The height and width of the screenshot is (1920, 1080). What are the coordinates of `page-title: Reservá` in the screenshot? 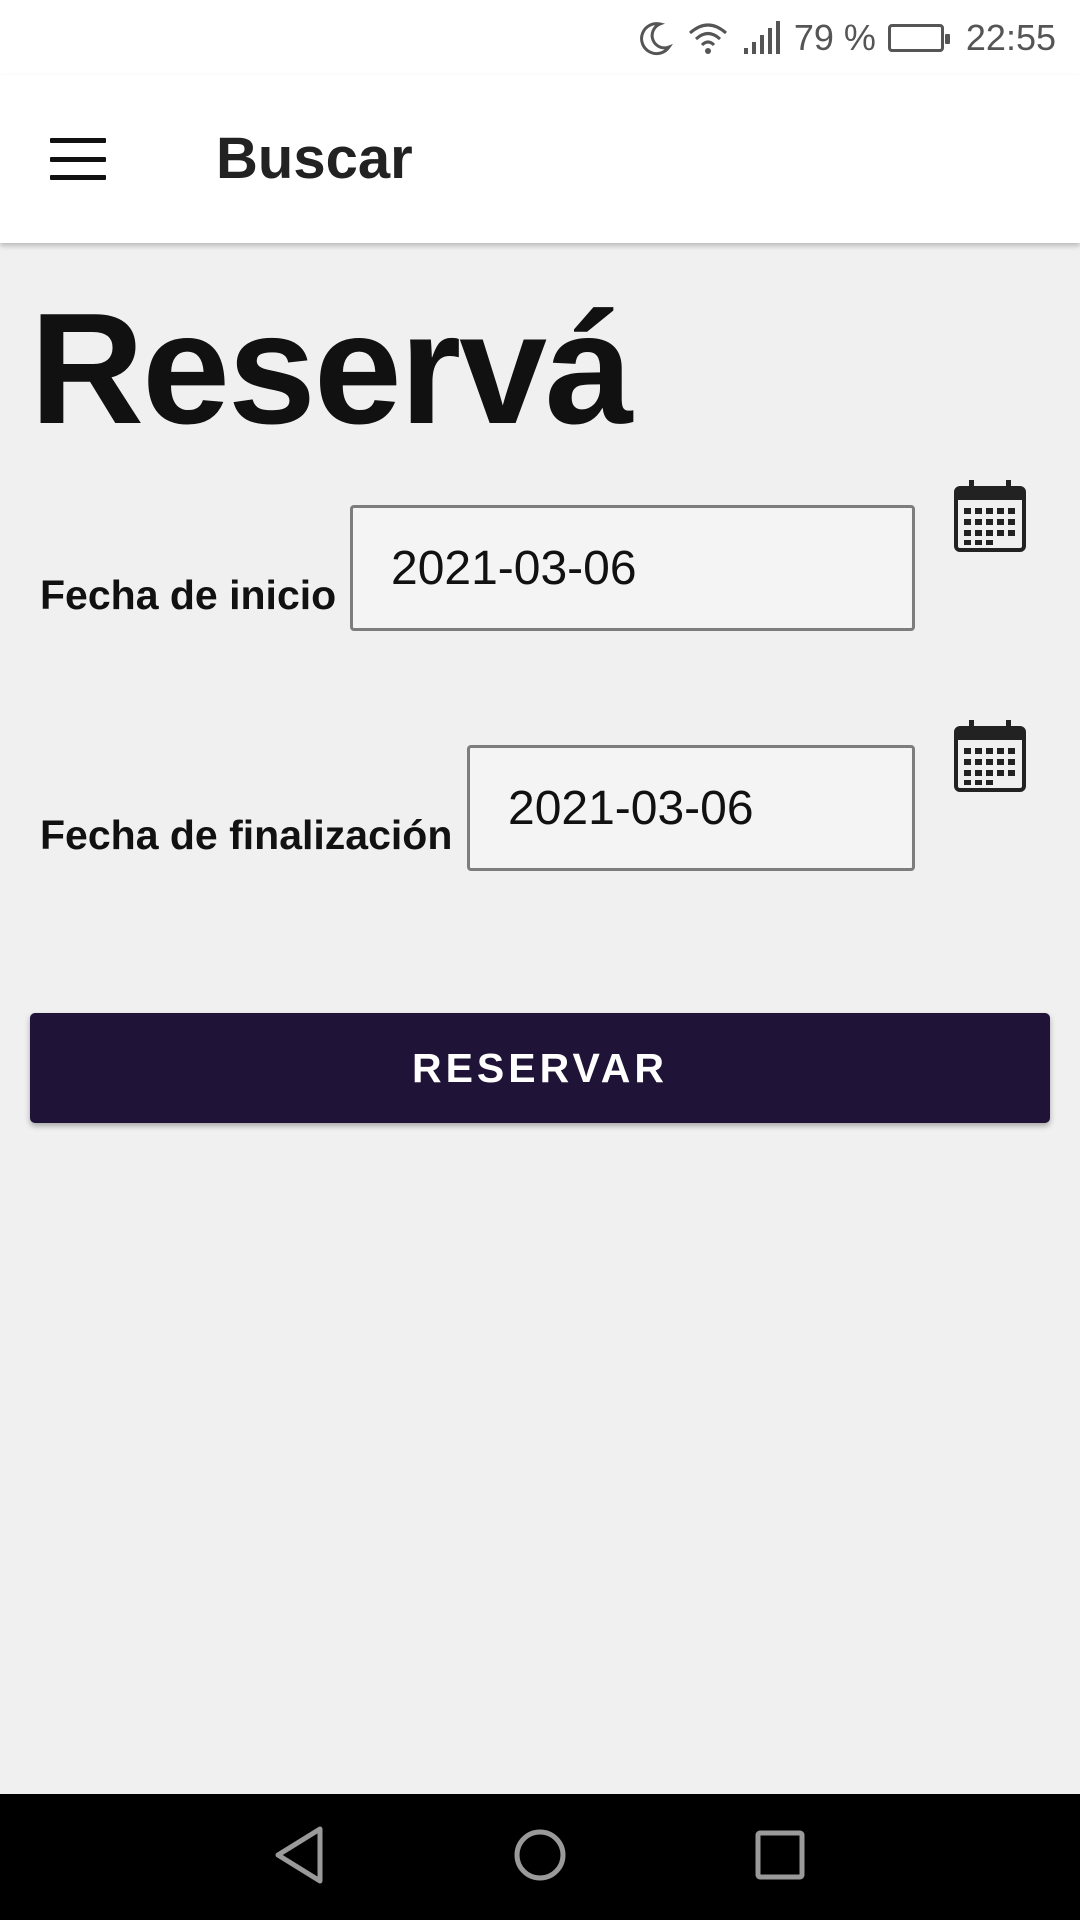 It's located at (331, 369).